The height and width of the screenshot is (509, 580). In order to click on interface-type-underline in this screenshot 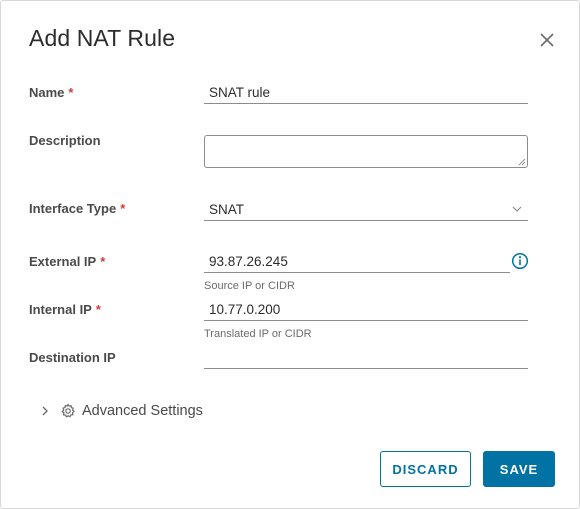, I will do `click(366, 220)`.